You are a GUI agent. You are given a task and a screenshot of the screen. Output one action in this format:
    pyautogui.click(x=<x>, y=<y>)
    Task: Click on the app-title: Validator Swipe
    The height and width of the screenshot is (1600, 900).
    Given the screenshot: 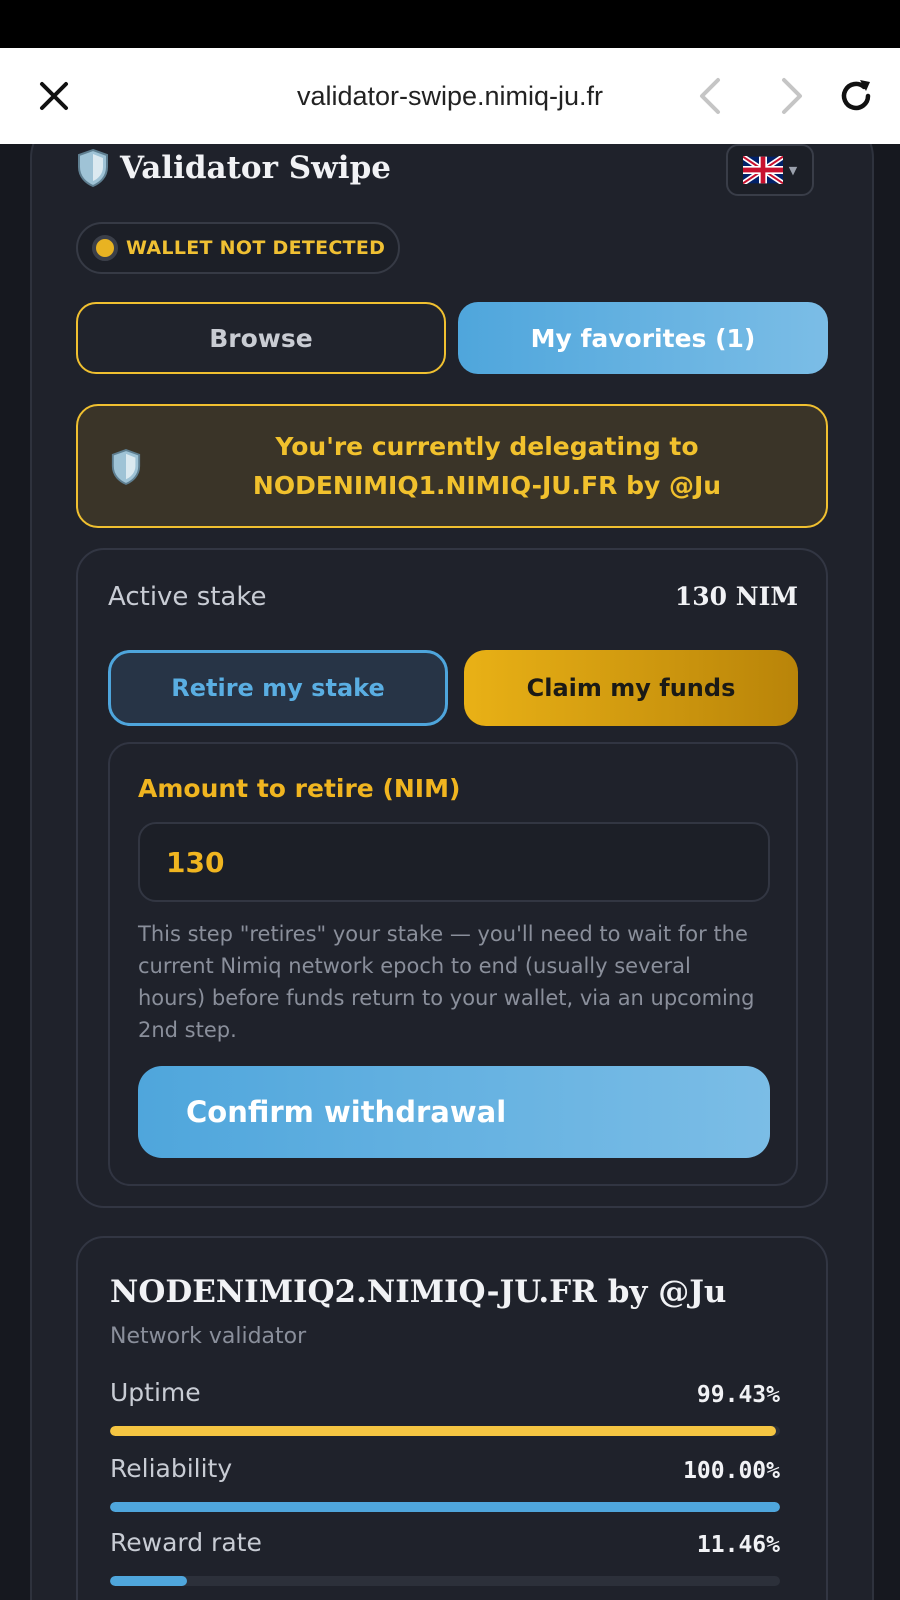 What is the action you would take?
    pyautogui.click(x=255, y=168)
    